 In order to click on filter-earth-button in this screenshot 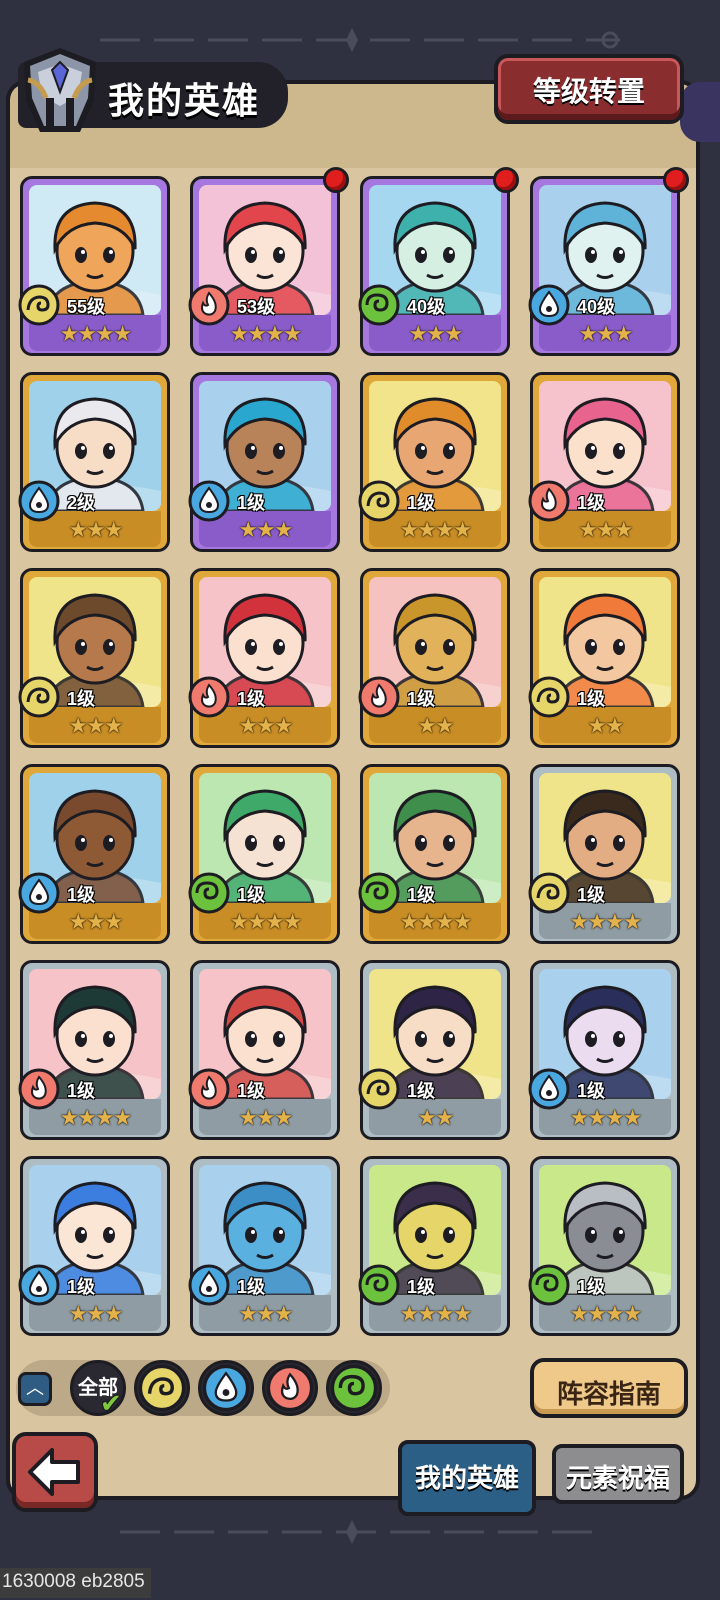, I will do `click(162, 1388)`.